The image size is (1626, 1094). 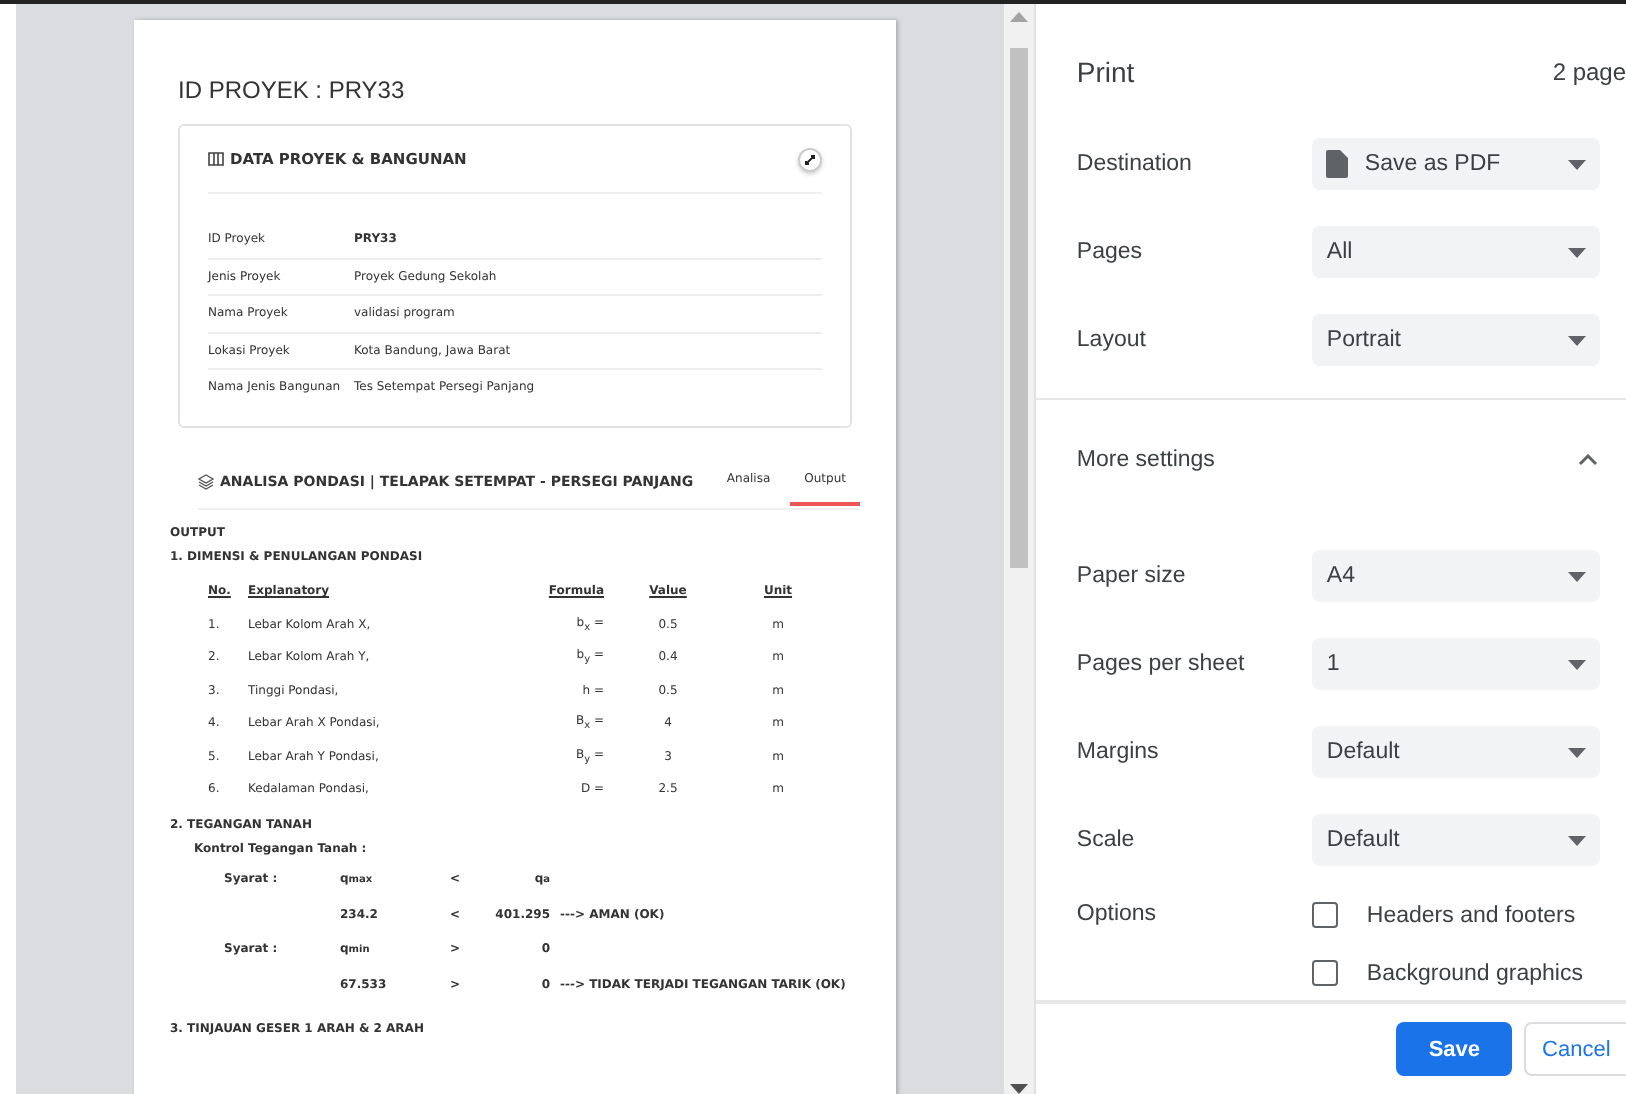 I want to click on expand-button, so click(x=810, y=159).